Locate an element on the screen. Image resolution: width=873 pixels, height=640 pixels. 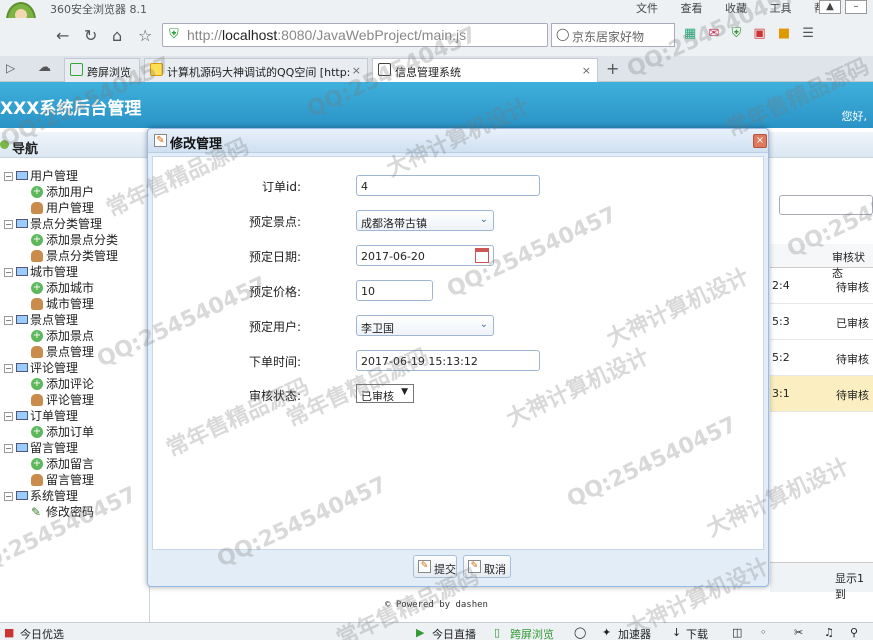
spot-select: 成都洛带古镇 ⌄ is located at coordinates (425, 220).